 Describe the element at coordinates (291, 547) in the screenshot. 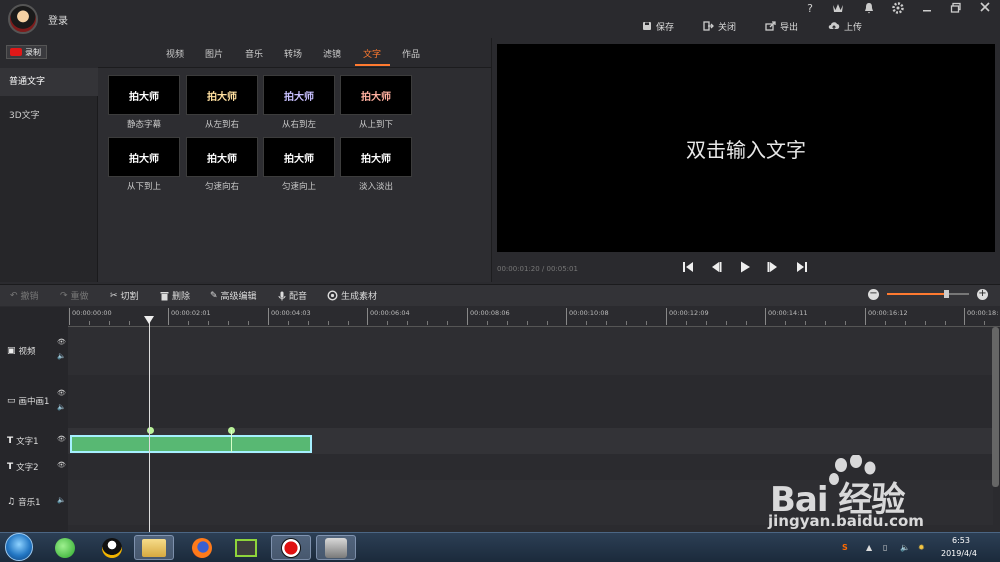

I see `recorder-icon` at that location.